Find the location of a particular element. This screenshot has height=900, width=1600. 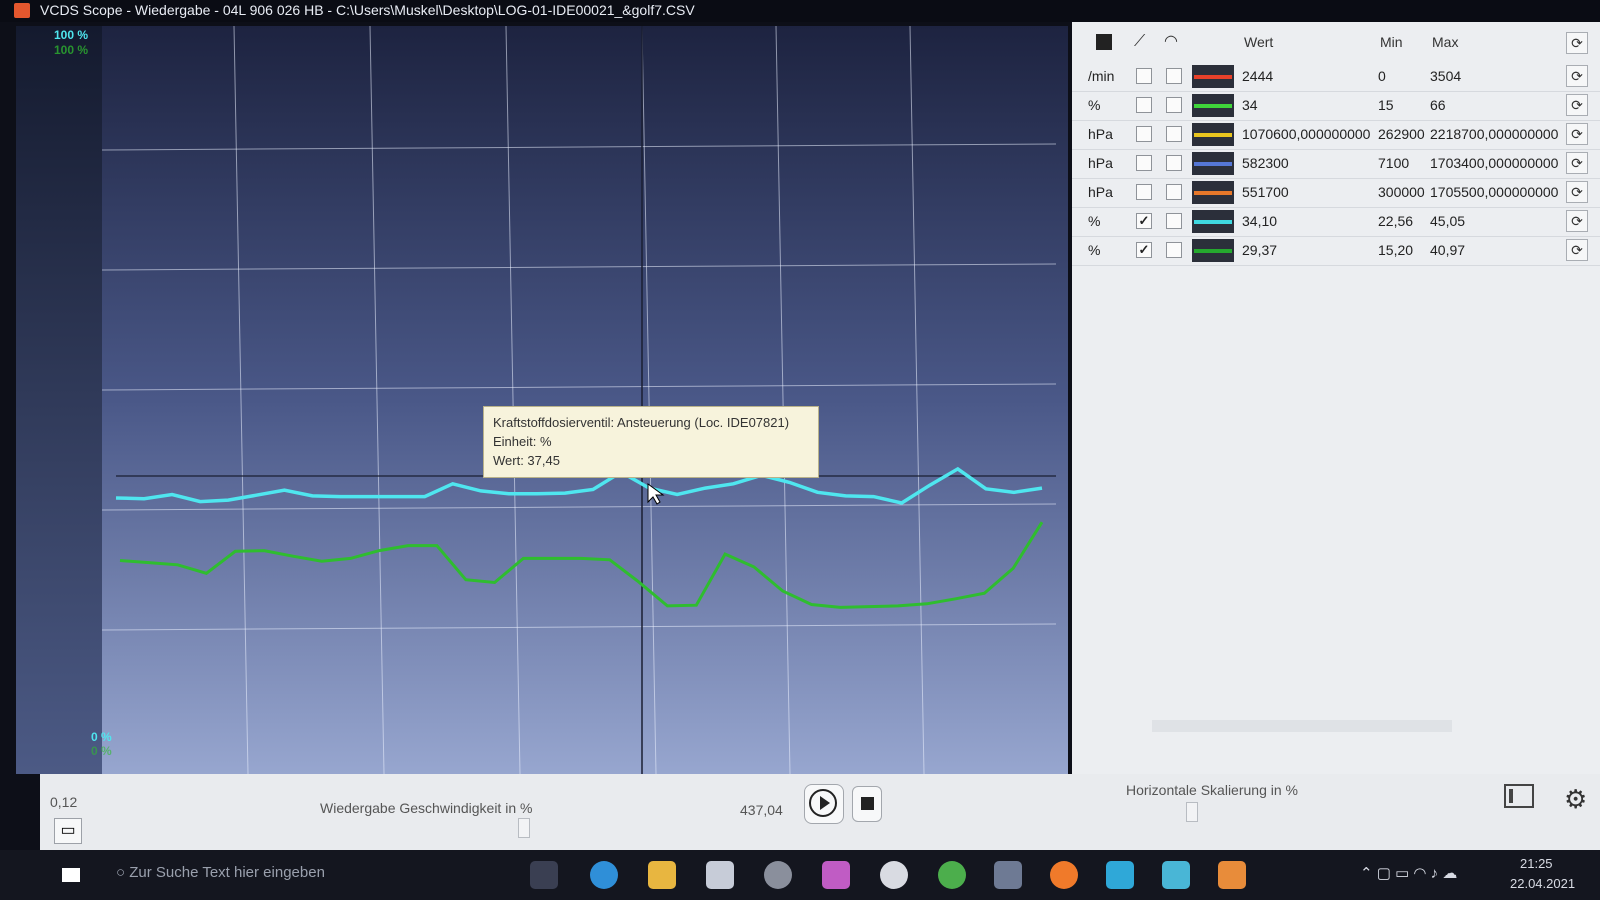

edge-icon is located at coordinates (604, 875).